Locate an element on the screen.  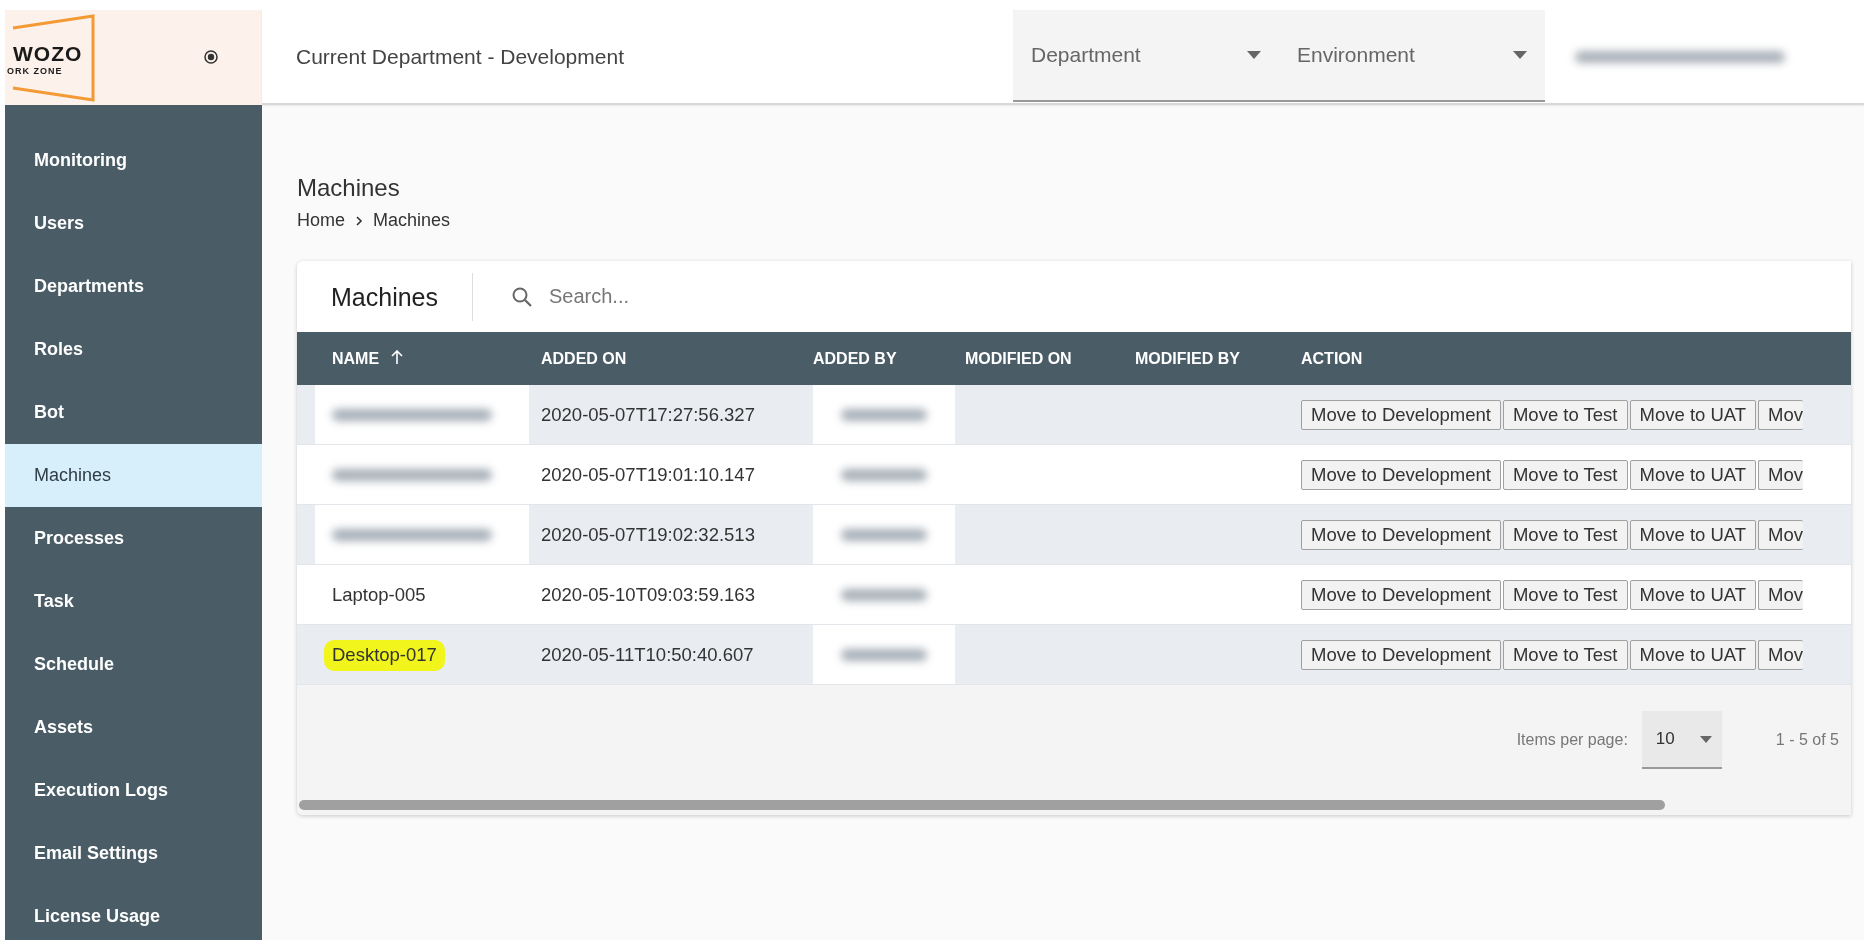
table-cell: 2020-05-10T09:03:59.163 is located at coordinates (648, 594).